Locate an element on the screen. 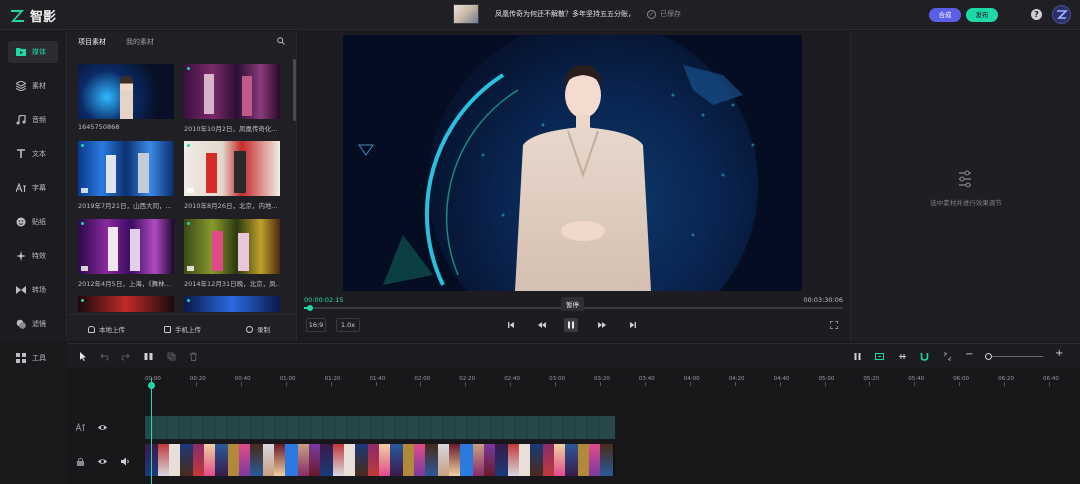 This screenshot has width=1080, height=484. project-title: 凤凰传奇为何还不解散？多年坚持五五分账， is located at coordinates (565, 14).